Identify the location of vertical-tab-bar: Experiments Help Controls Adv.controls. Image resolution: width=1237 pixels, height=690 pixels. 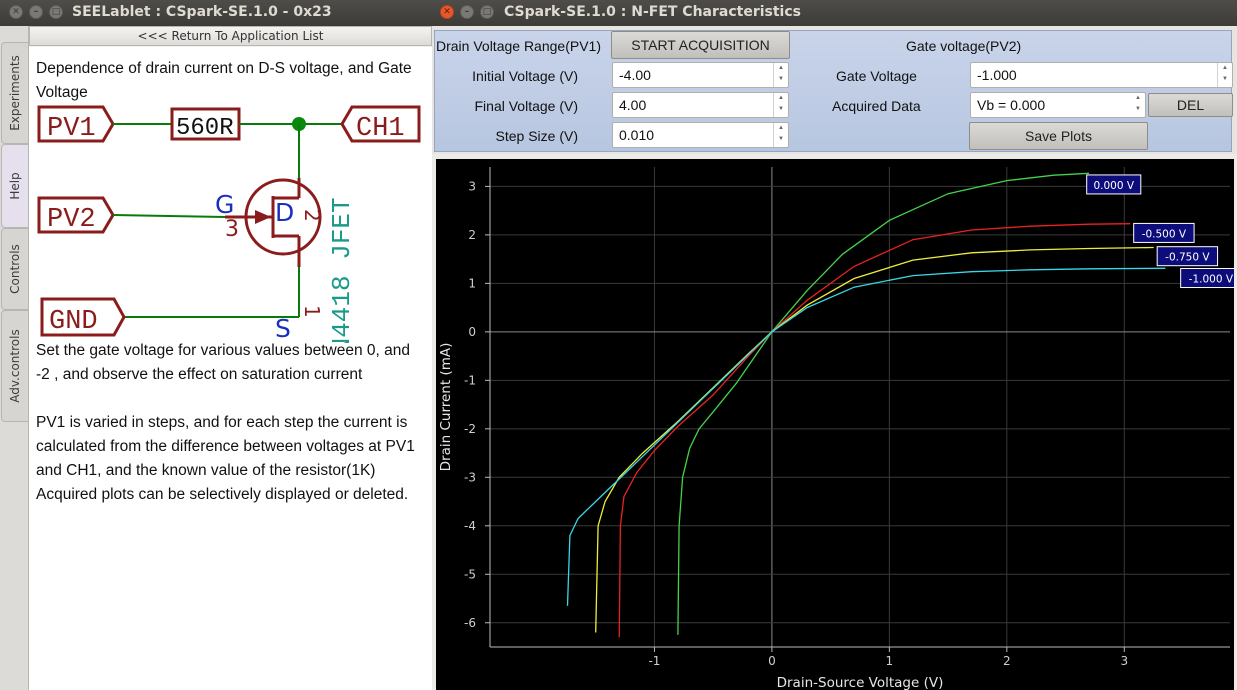
(14, 358).